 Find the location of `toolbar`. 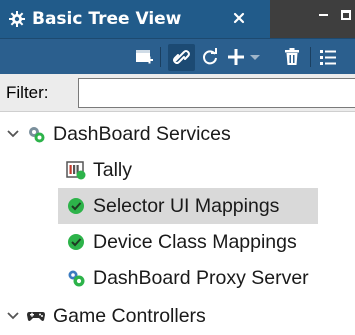

toolbar is located at coordinates (177, 56).